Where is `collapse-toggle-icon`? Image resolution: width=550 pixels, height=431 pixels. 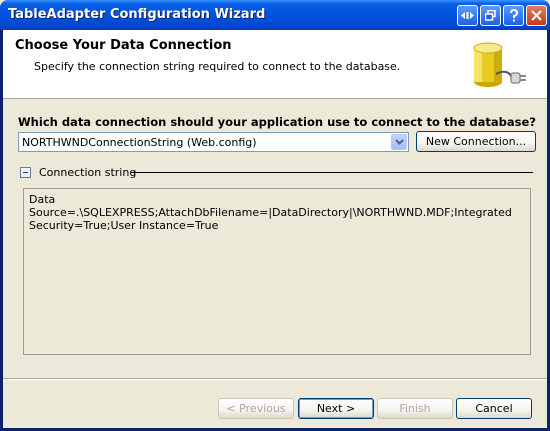
collapse-toggle-icon is located at coordinates (25, 172).